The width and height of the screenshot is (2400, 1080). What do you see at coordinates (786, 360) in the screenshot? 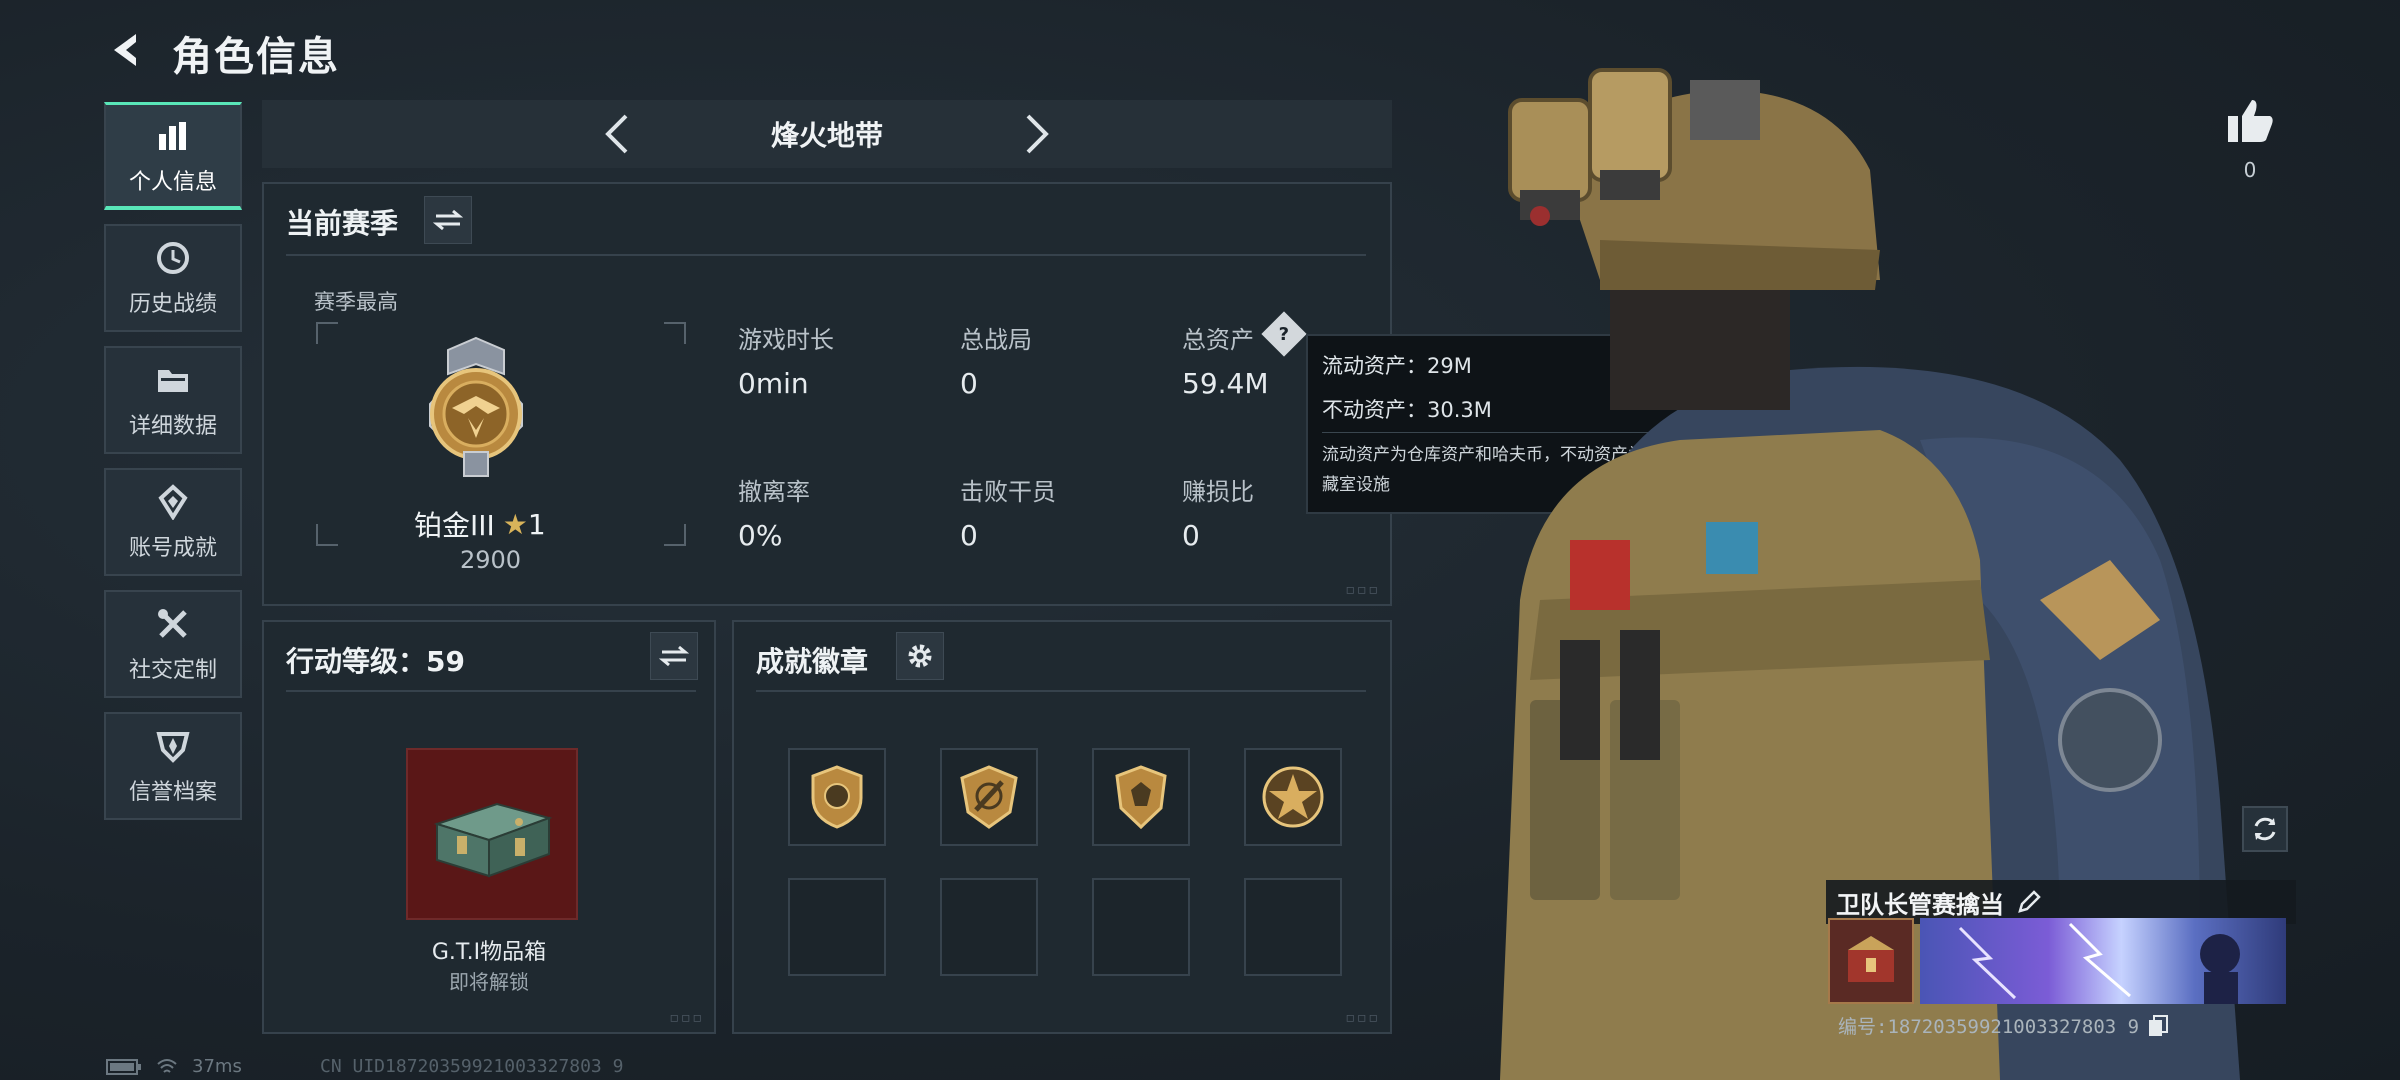
I see `stat-play-time: 游戏时长 0min` at bounding box center [786, 360].